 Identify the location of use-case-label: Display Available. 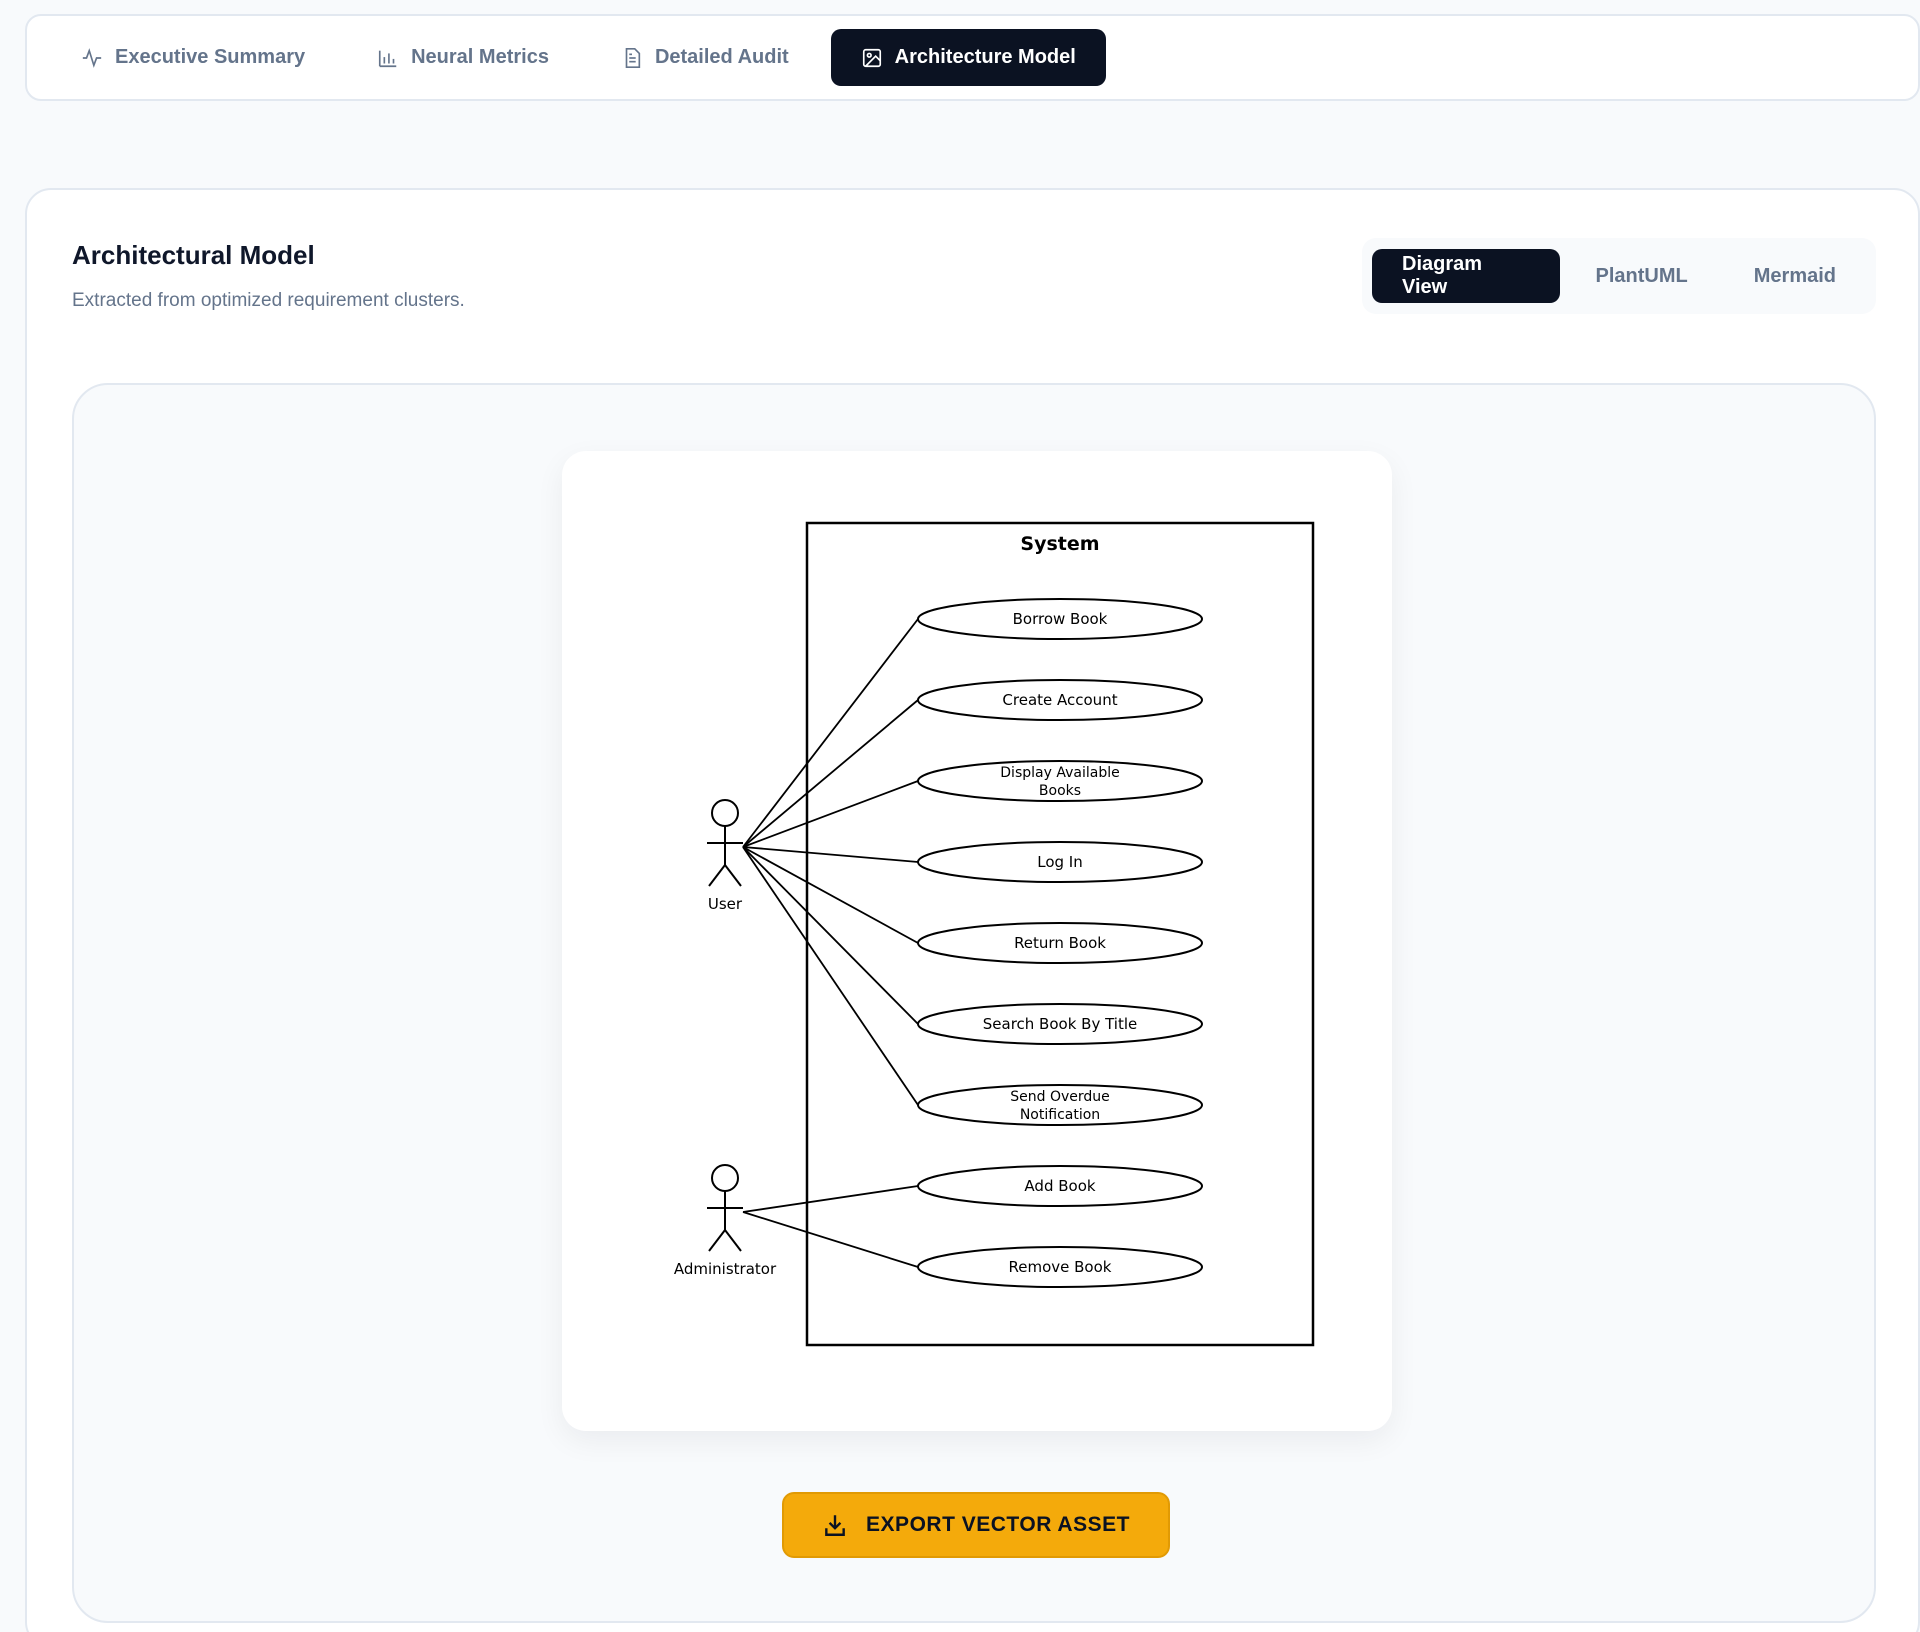
(1059, 773).